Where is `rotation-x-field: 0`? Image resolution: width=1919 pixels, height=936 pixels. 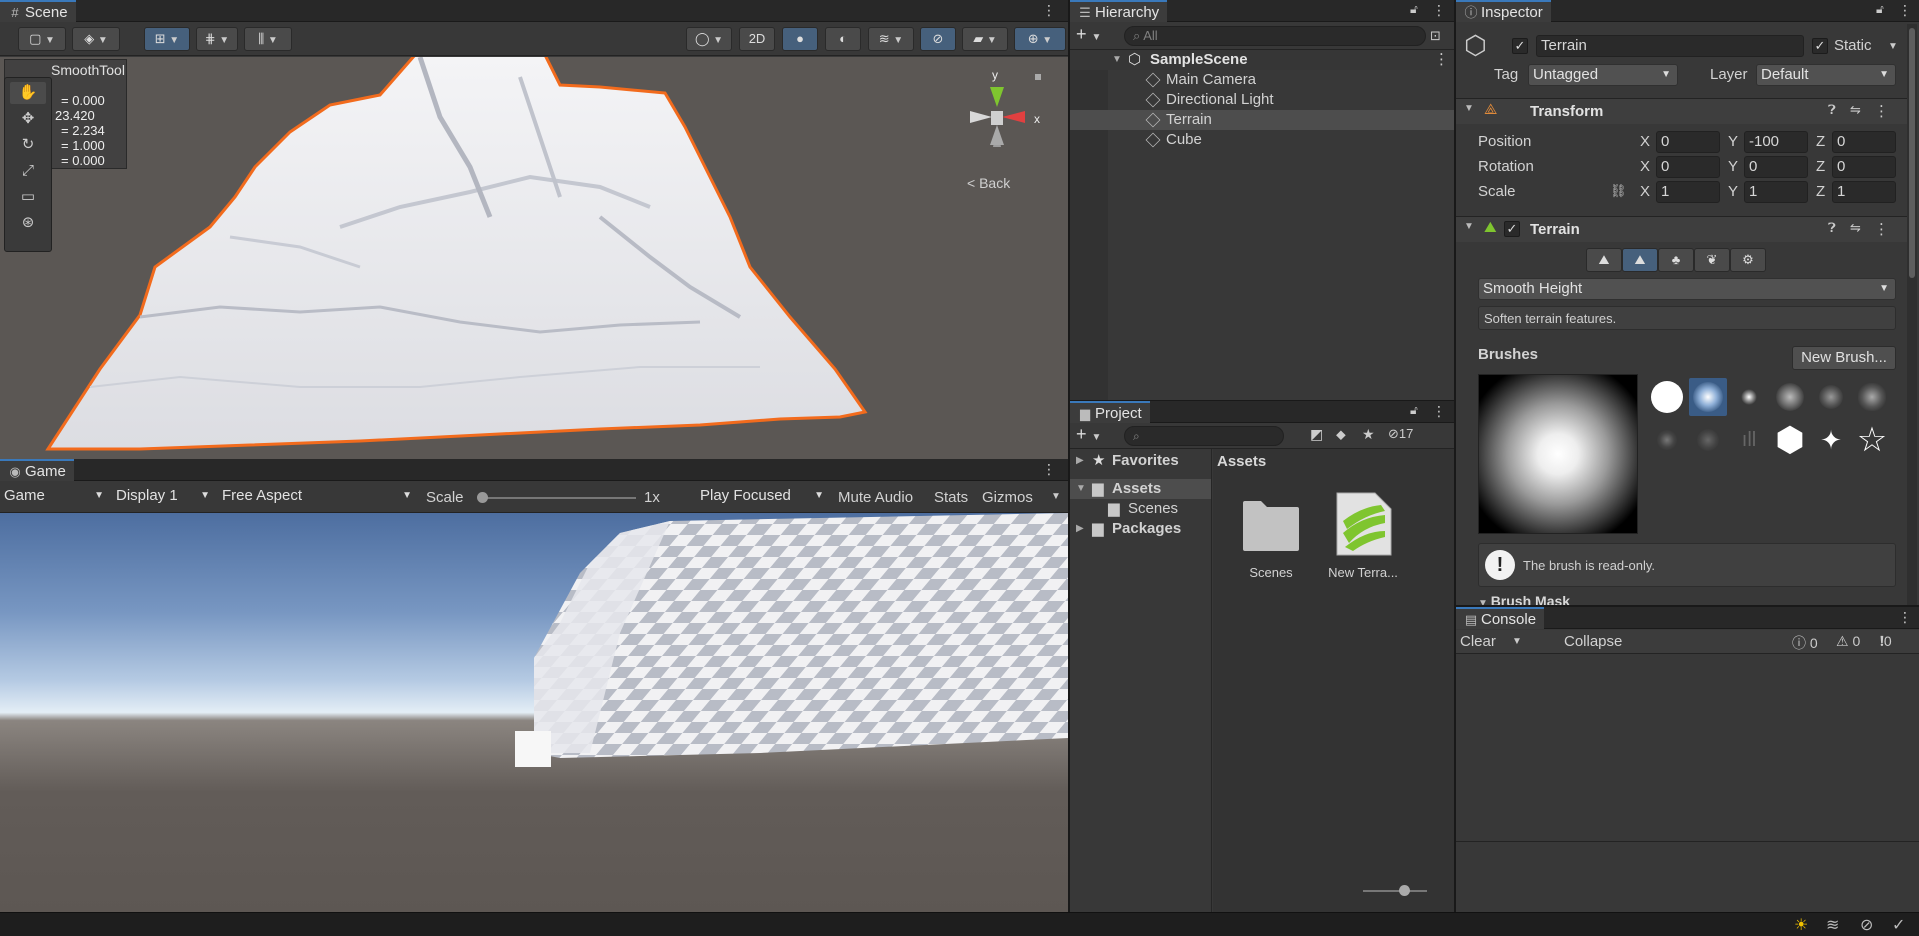
rotation-x-field: 0 is located at coordinates (1688, 167).